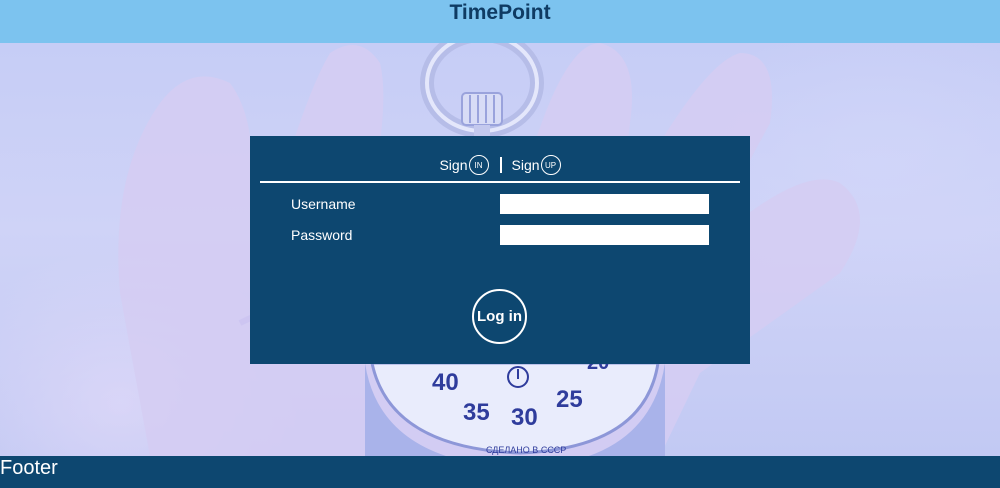  What do you see at coordinates (29, 468) in the screenshot?
I see `footer-text: Footer` at bounding box center [29, 468].